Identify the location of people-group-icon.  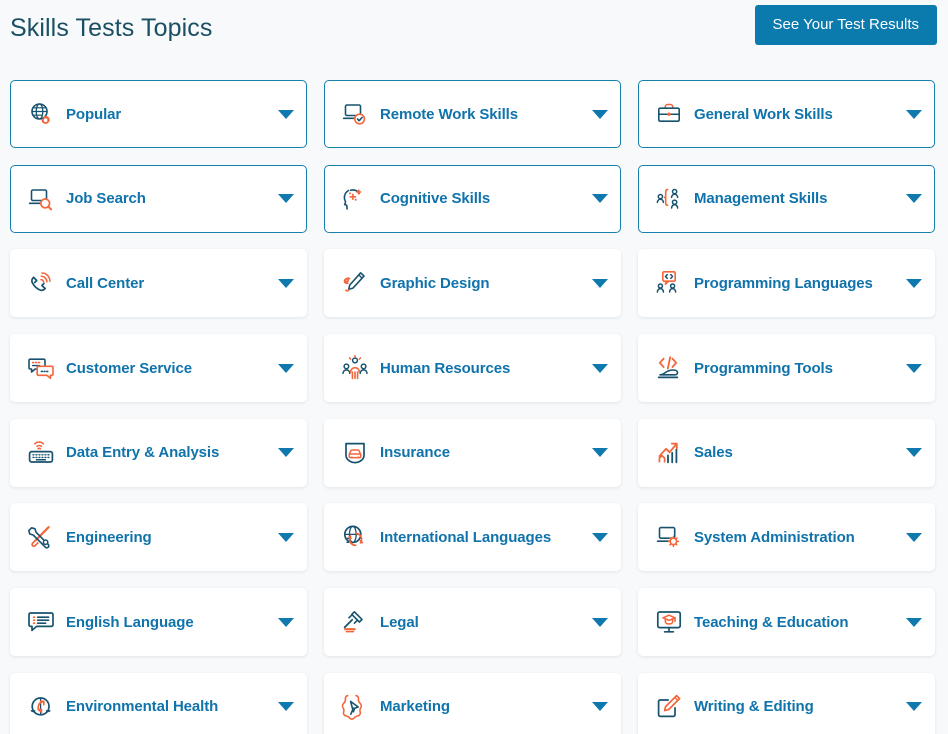
(355, 368).